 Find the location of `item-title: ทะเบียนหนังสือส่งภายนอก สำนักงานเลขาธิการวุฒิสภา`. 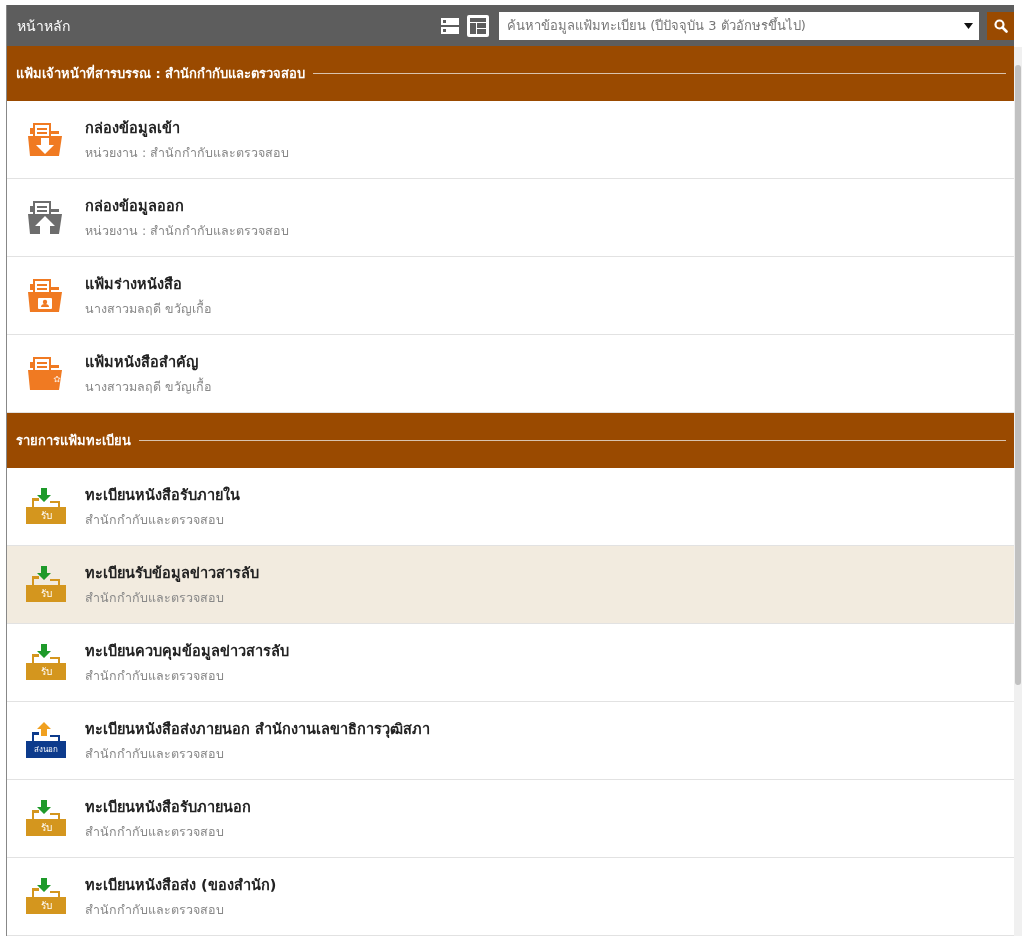

item-title: ทะเบียนหนังสือส่งภายนอก สำนักงานเลขาธิการวุฒิสภา is located at coordinates (258, 730).